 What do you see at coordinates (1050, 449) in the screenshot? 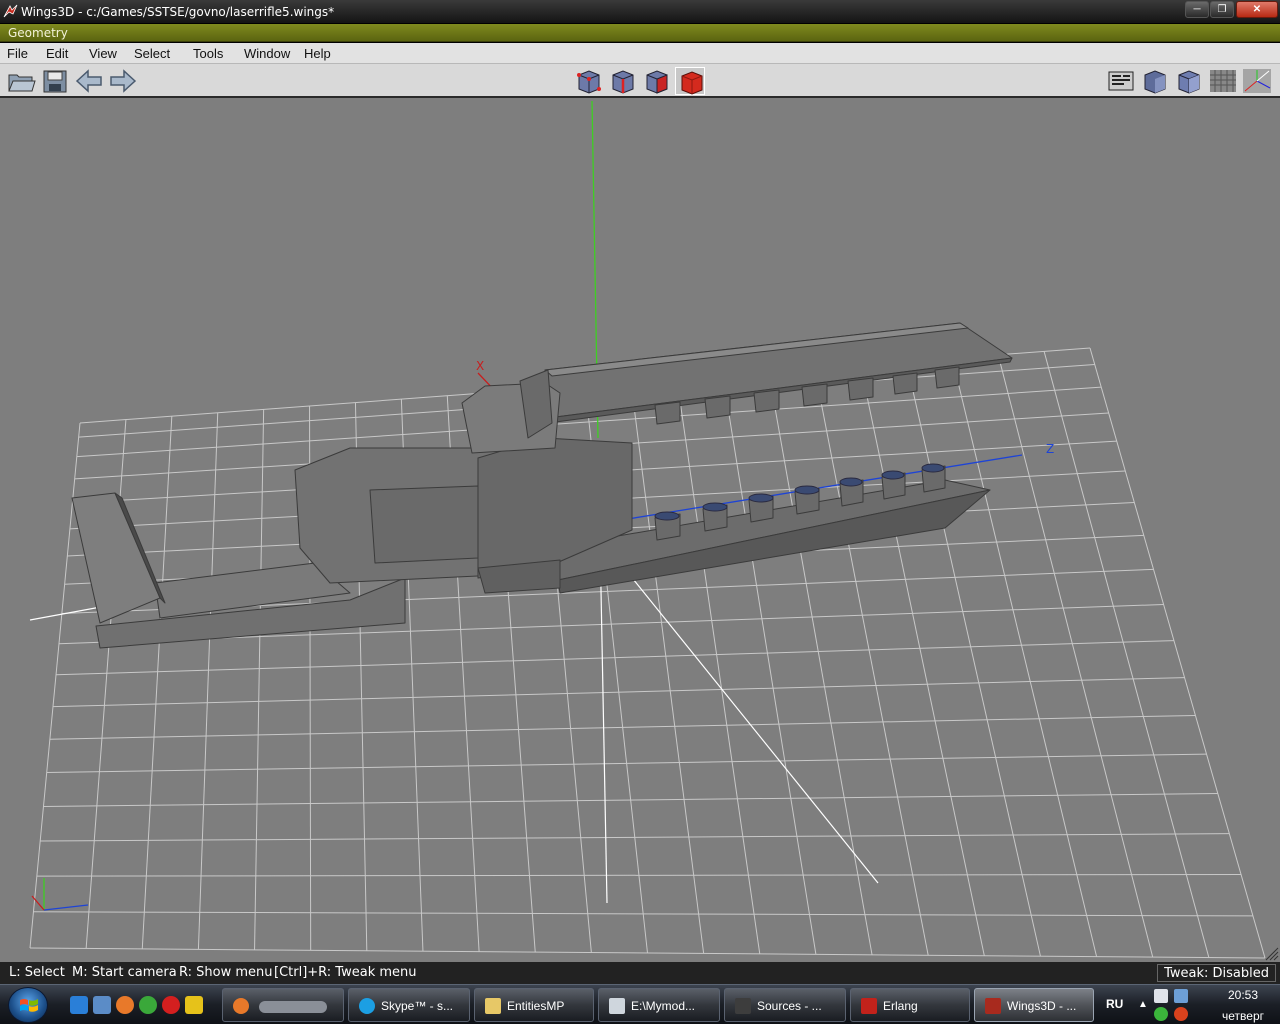
I see `z-axis-label: Z` at bounding box center [1050, 449].